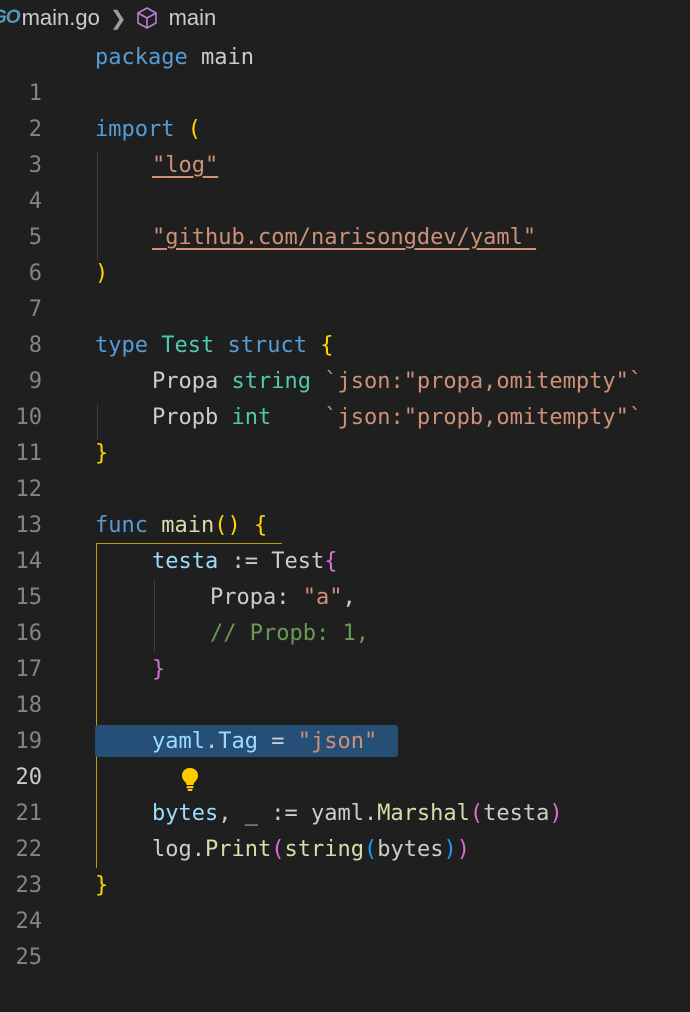  I want to click on code-line: 3 import (, so click(345, 145).